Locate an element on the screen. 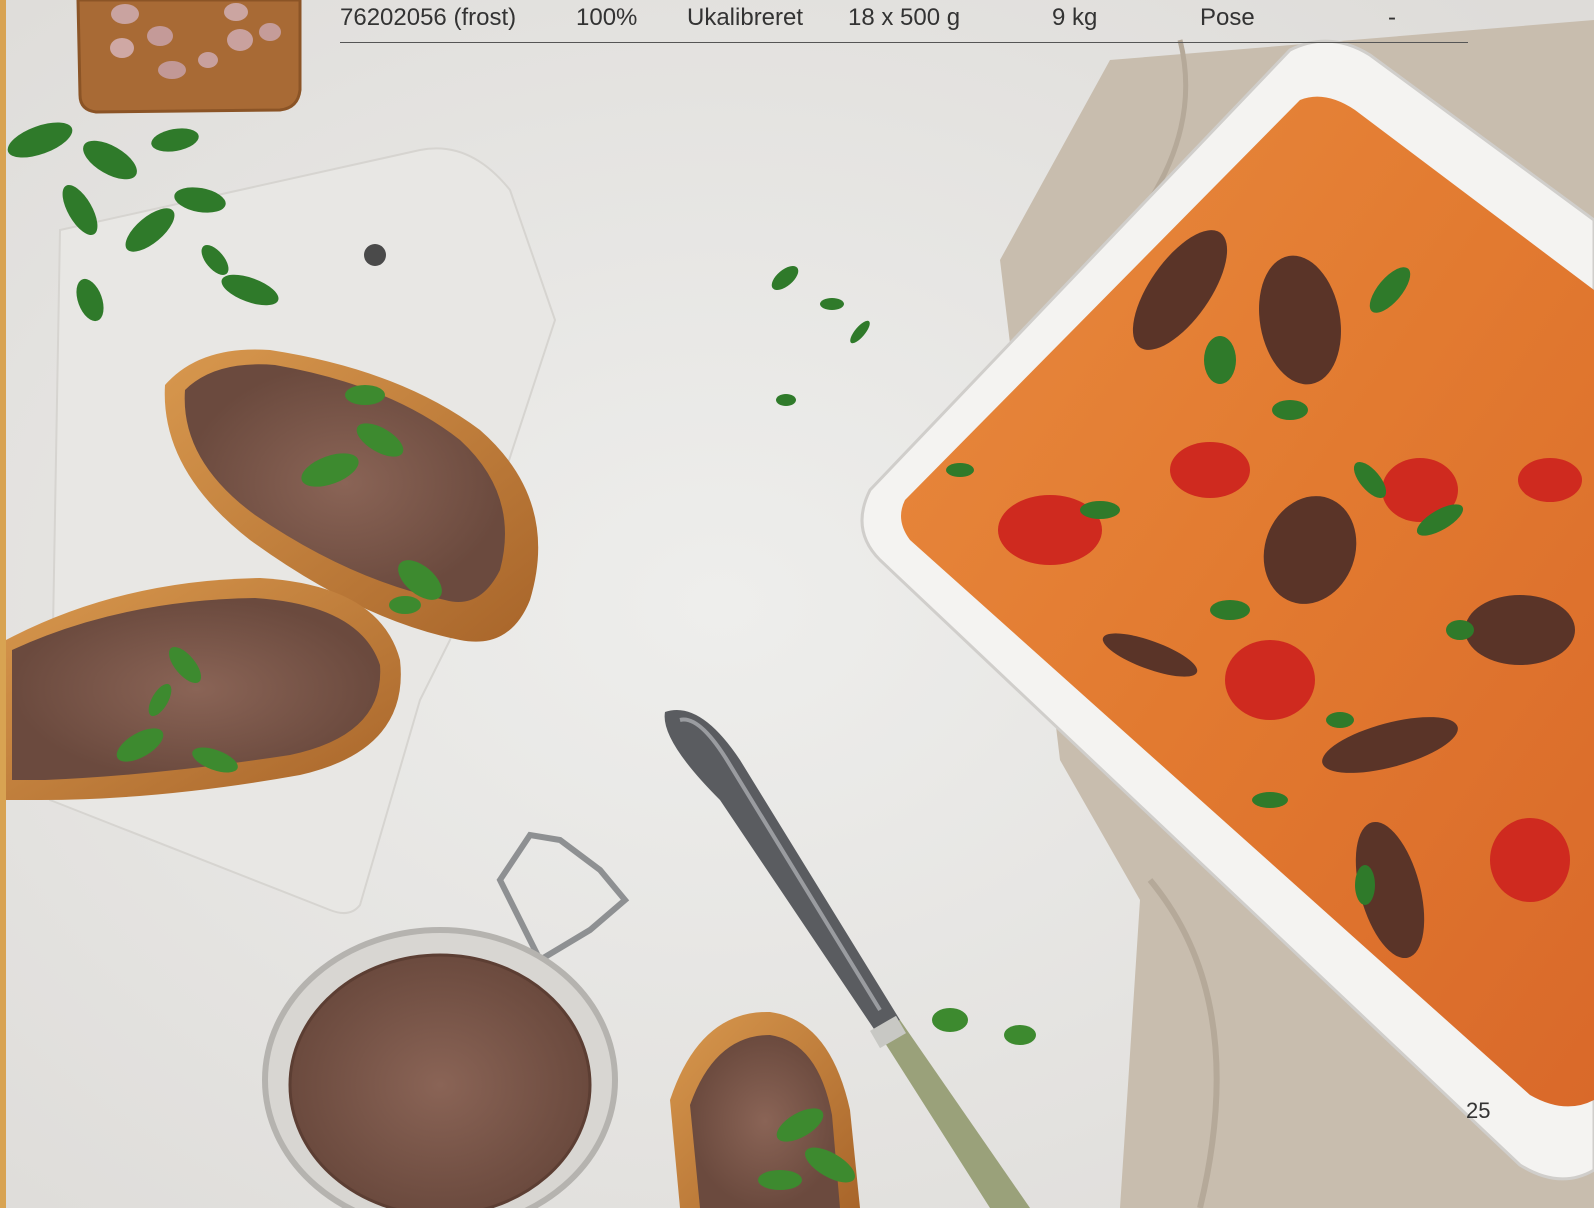 The width and height of the screenshot is (1594, 1208). item-number-cell: 76202056 (frost) is located at coordinates (428, 17).